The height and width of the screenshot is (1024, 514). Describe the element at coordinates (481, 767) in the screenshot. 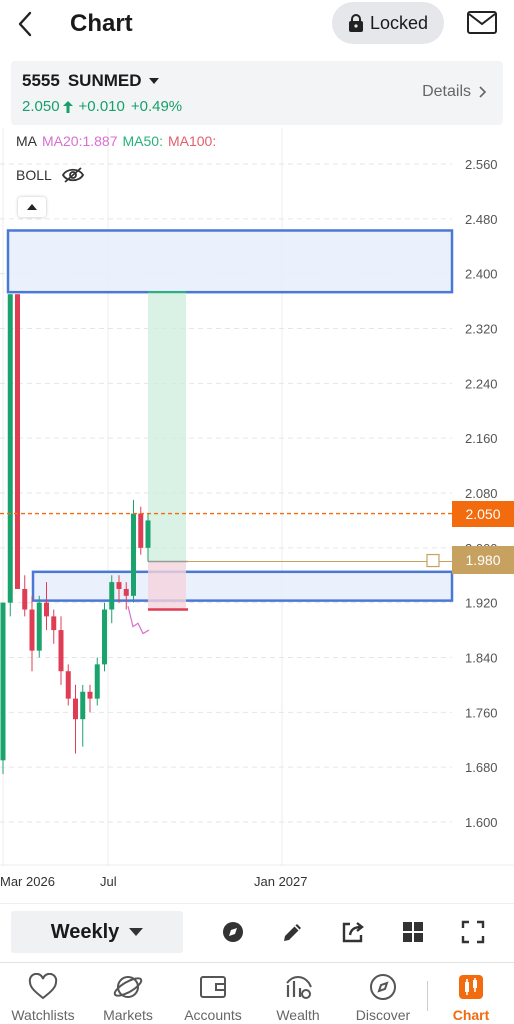

I see `y-tick-label: 1.680` at that location.